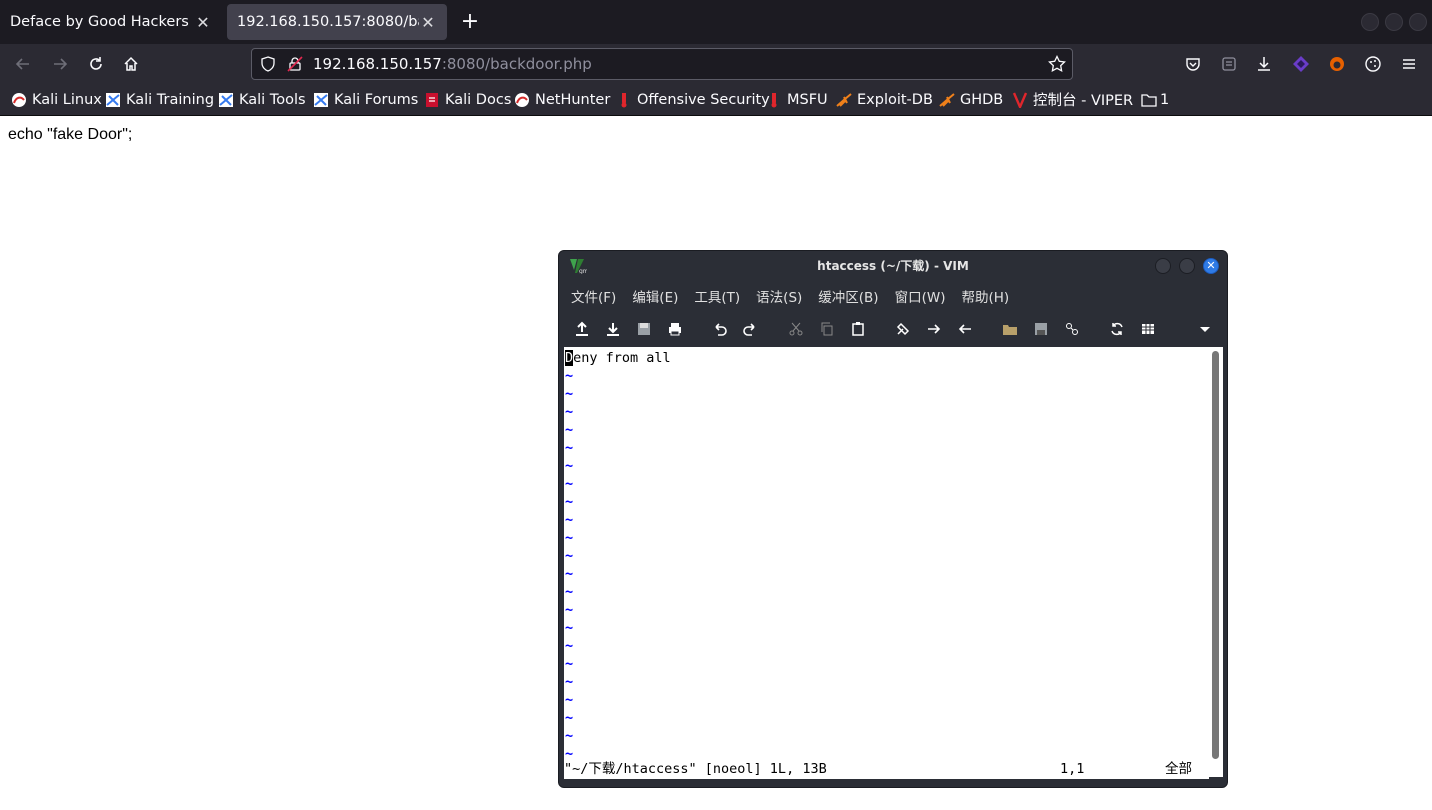  What do you see at coordinates (60, 64) in the screenshot?
I see `forward-arrow-icon` at bounding box center [60, 64].